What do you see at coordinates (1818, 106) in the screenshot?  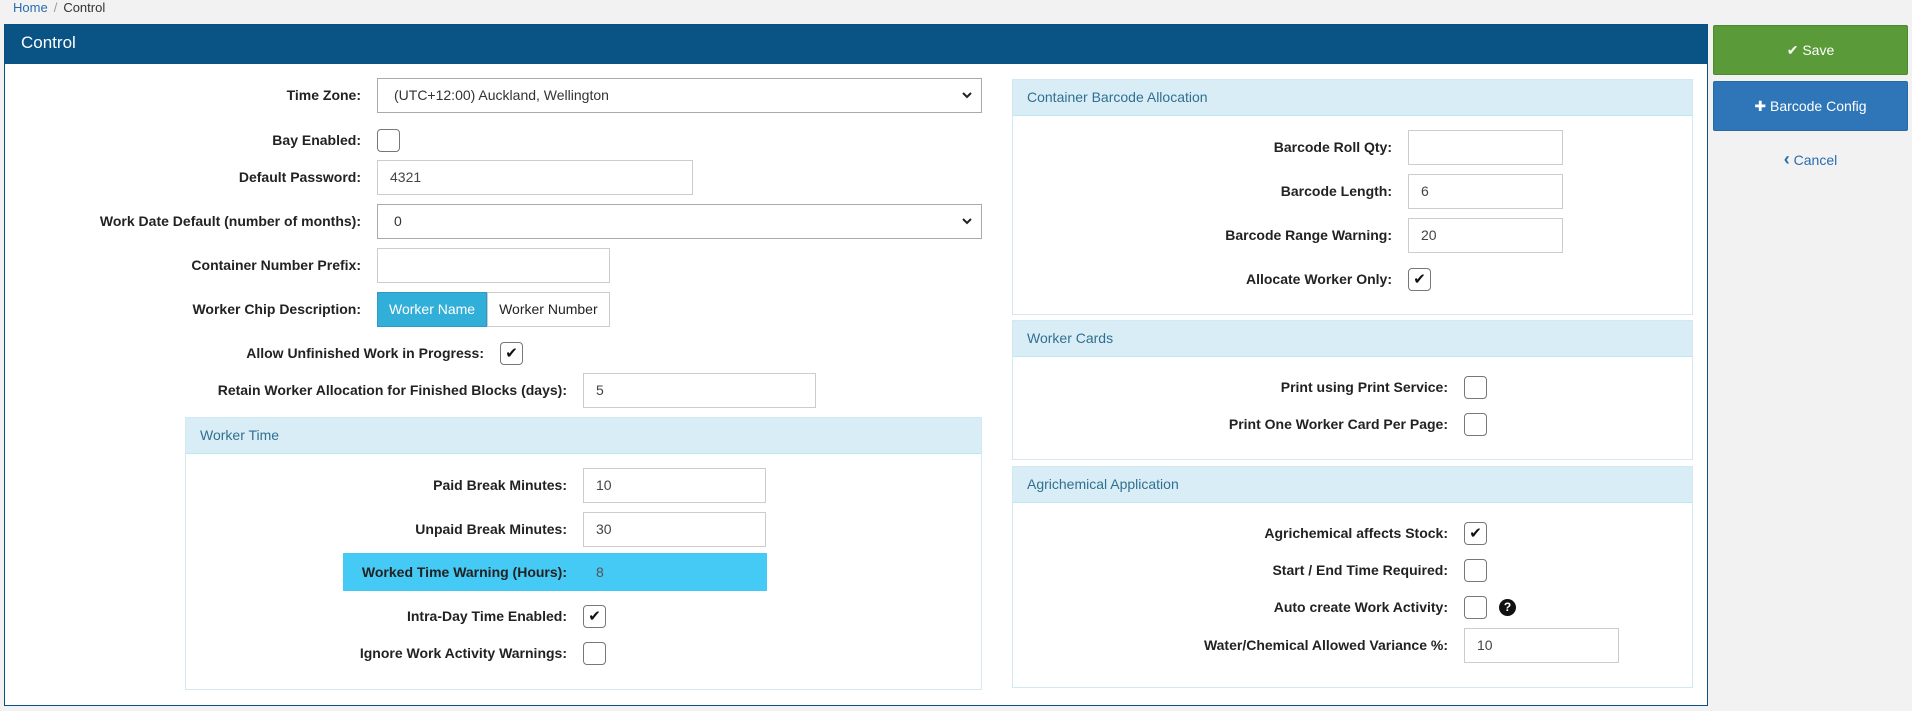 I see `barcode-config-label: Barcode Config` at bounding box center [1818, 106].